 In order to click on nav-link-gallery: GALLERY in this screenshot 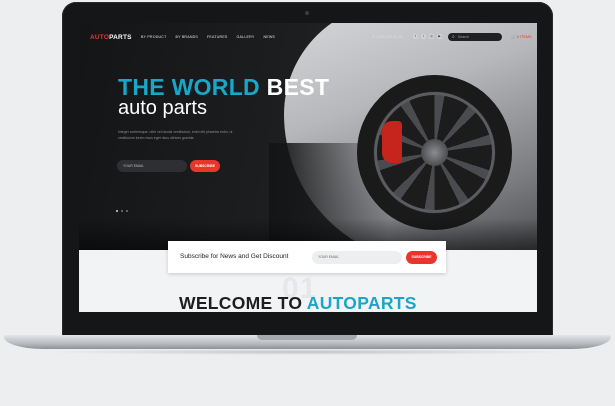, I will do `click(246, 37)`.